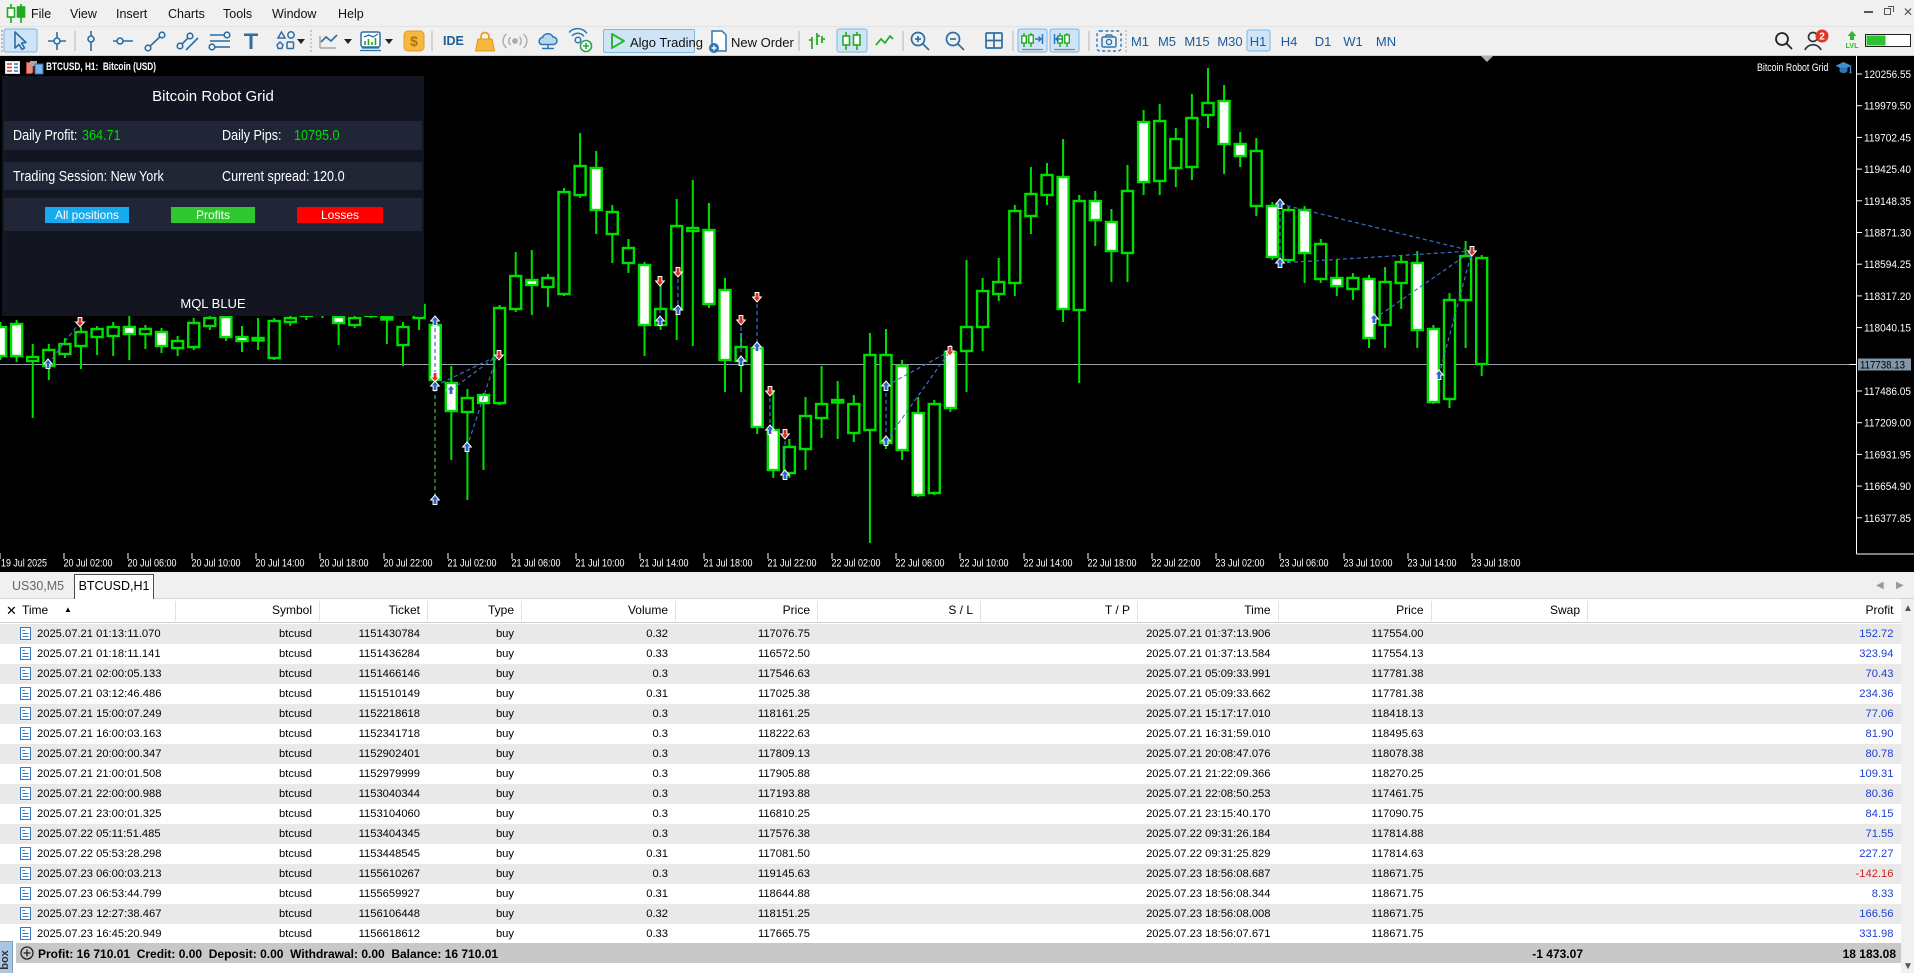 This screenshot has width=1914, height=973. What do you see at coordinates (536, 564) in the screenshot?
I see `svg-text: 21 Jul 06:00` at bounding box center [536, 564].